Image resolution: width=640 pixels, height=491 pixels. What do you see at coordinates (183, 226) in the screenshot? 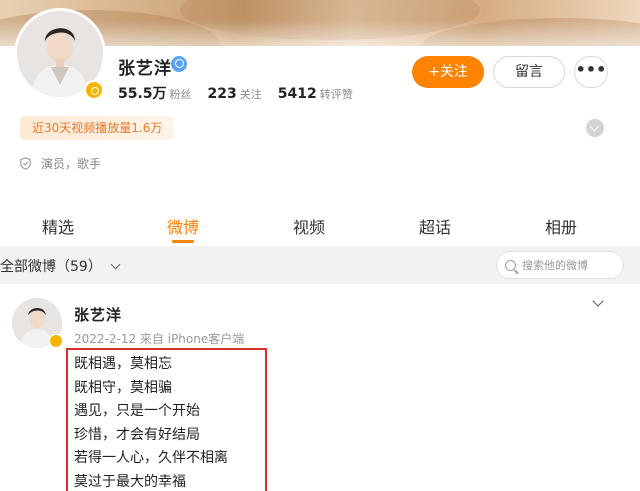
I see `tab-weibo: 微博` at bounding box center [183, 226].